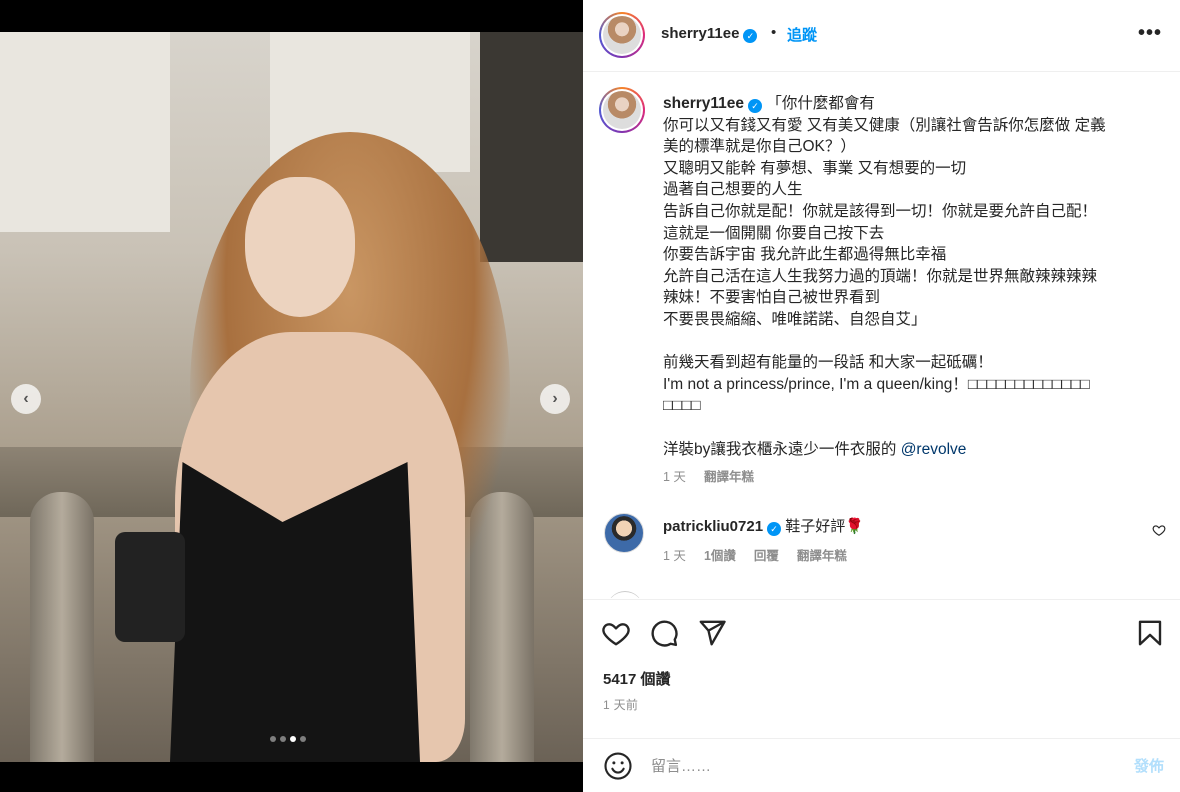 The image size is (1180, 792). Describe the element at coordinates (881, 36) in the screenshot. I see `post-header: sherry11ee ✓ • 追蹤 •••` at that location.